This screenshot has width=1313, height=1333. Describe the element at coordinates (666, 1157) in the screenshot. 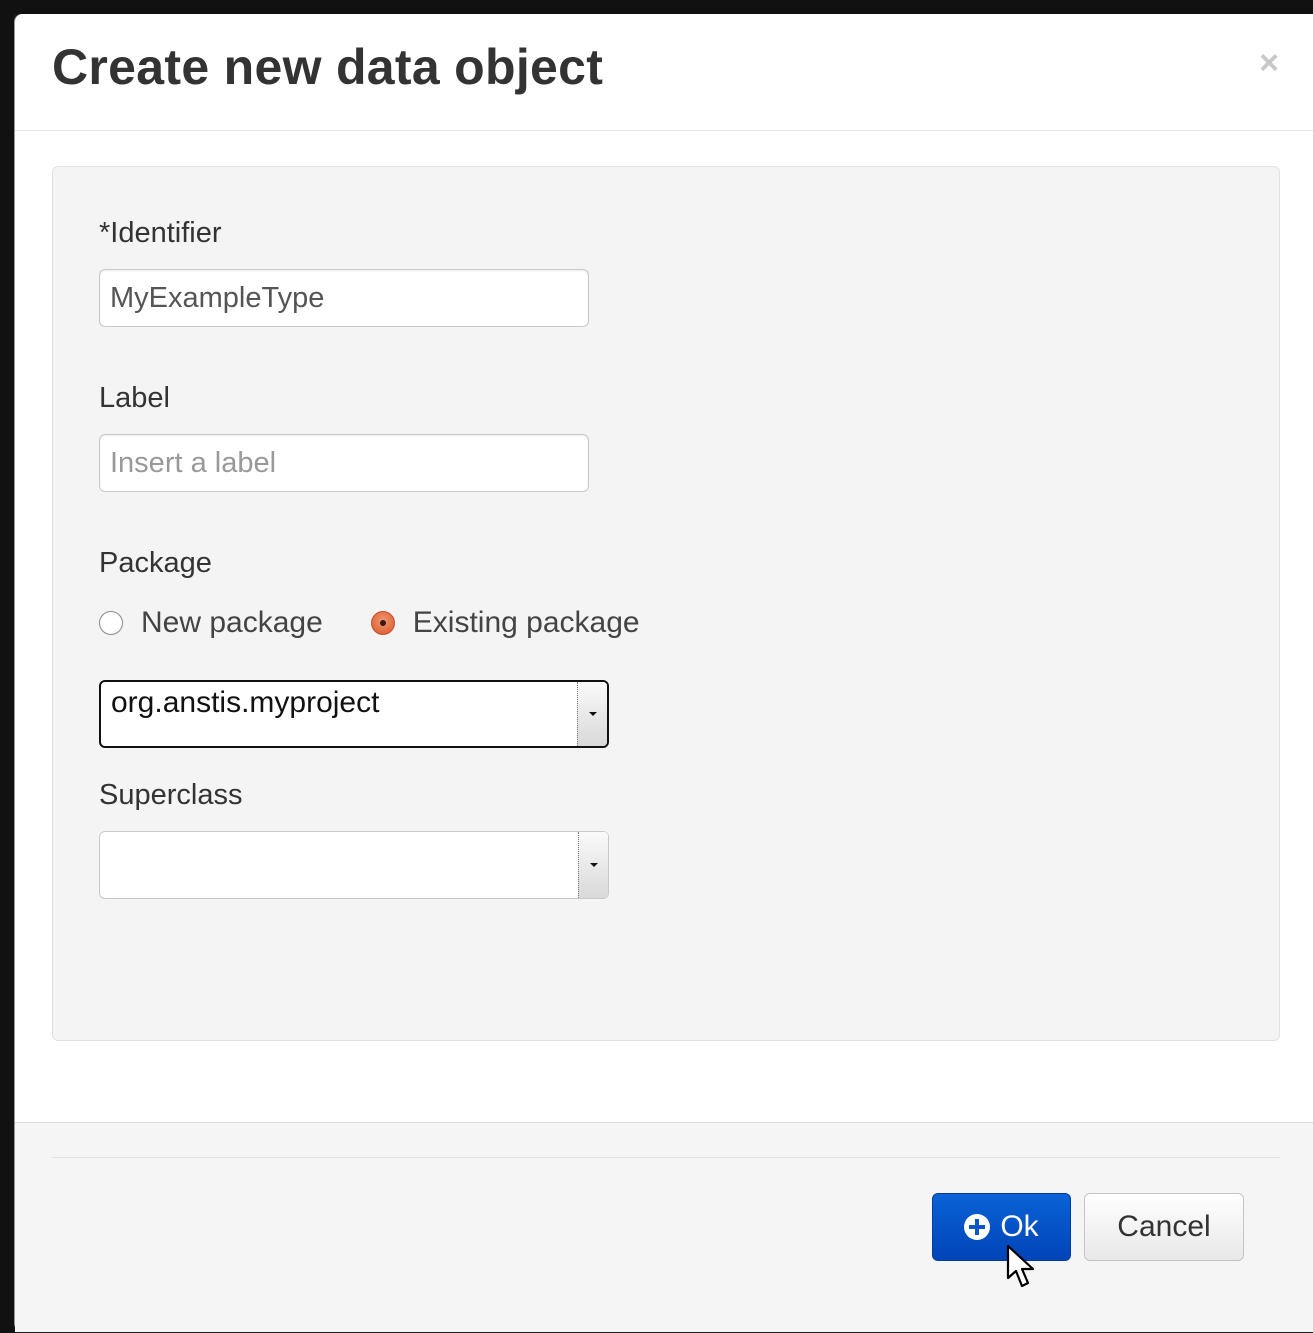

I see `footer-divider` at that location.